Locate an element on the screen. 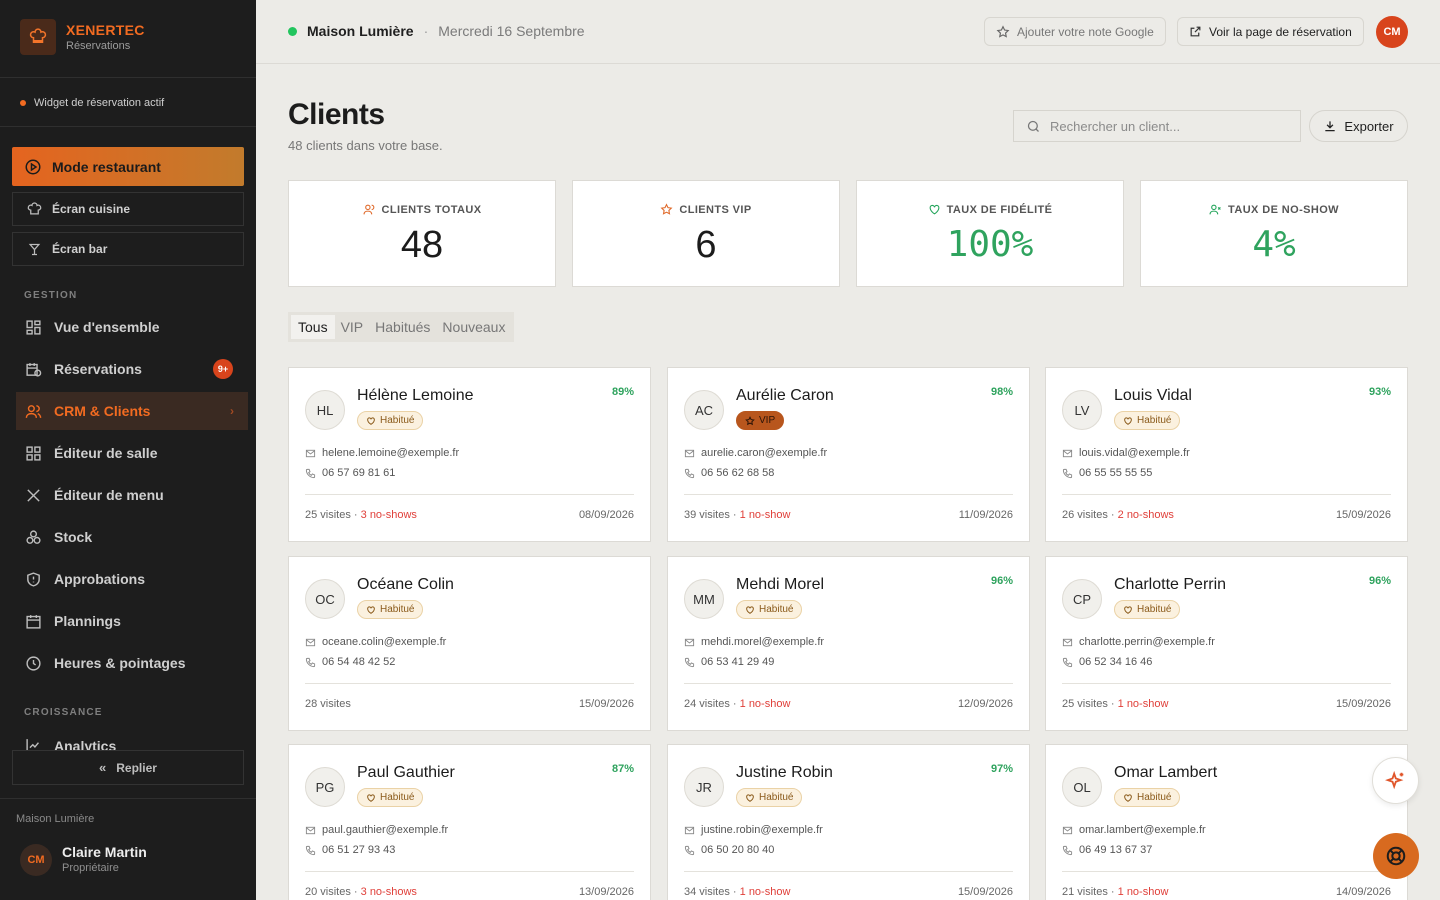  sidebar-item-plannings: Plannings is located at coordinates (132, 621).